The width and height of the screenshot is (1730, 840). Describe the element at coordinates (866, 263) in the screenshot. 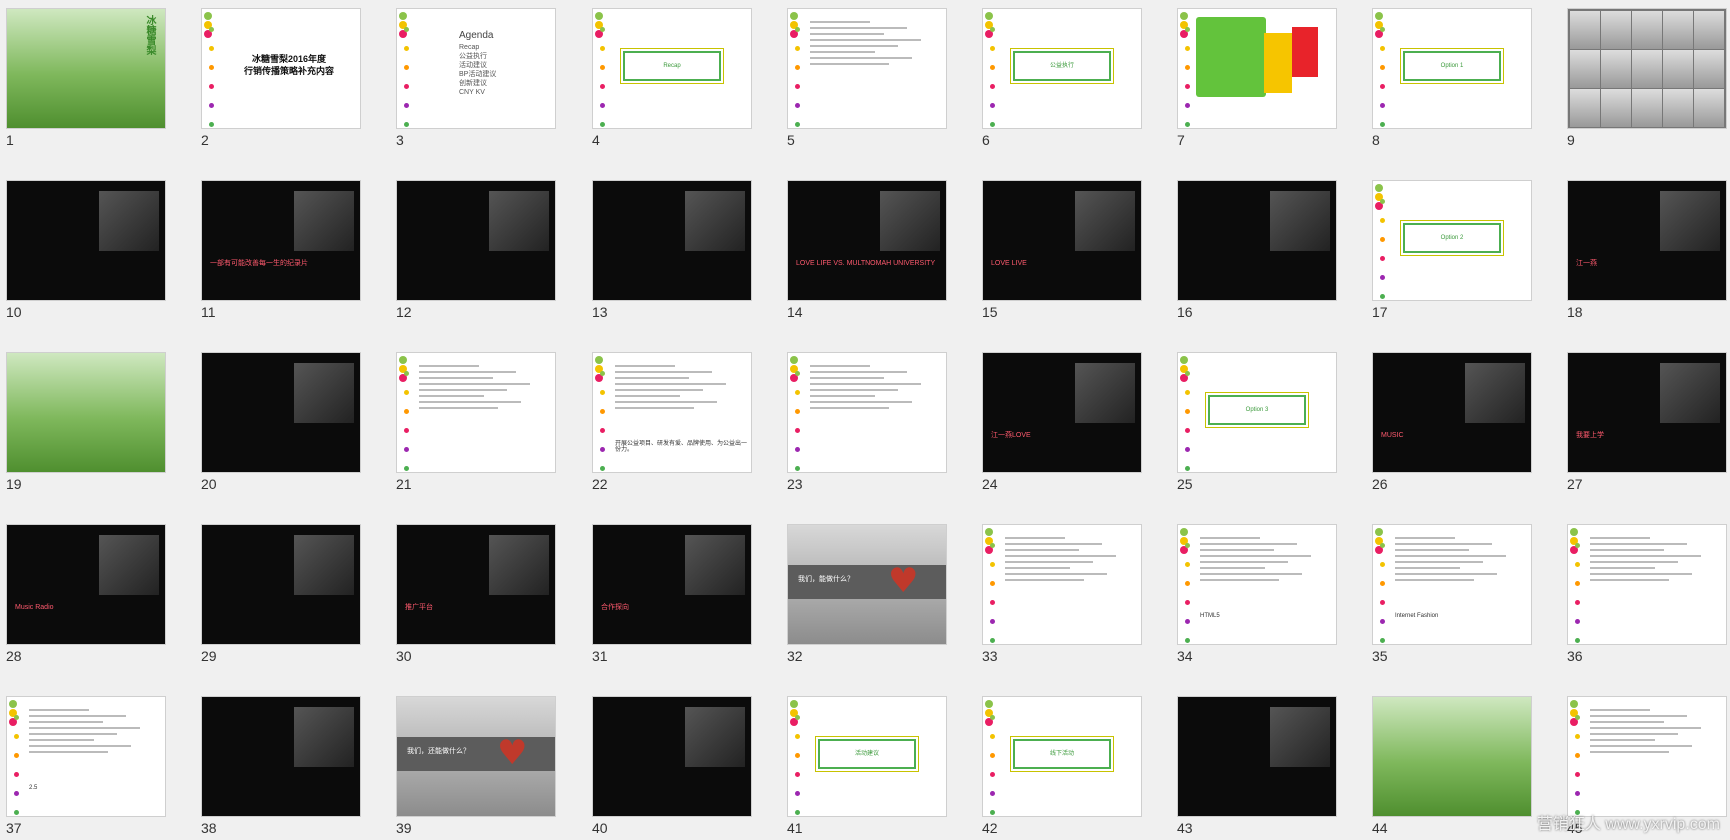

I see `slide-caption: LOVE LIFE VS. MULTNOMAH UNIVERSITY` at that location.